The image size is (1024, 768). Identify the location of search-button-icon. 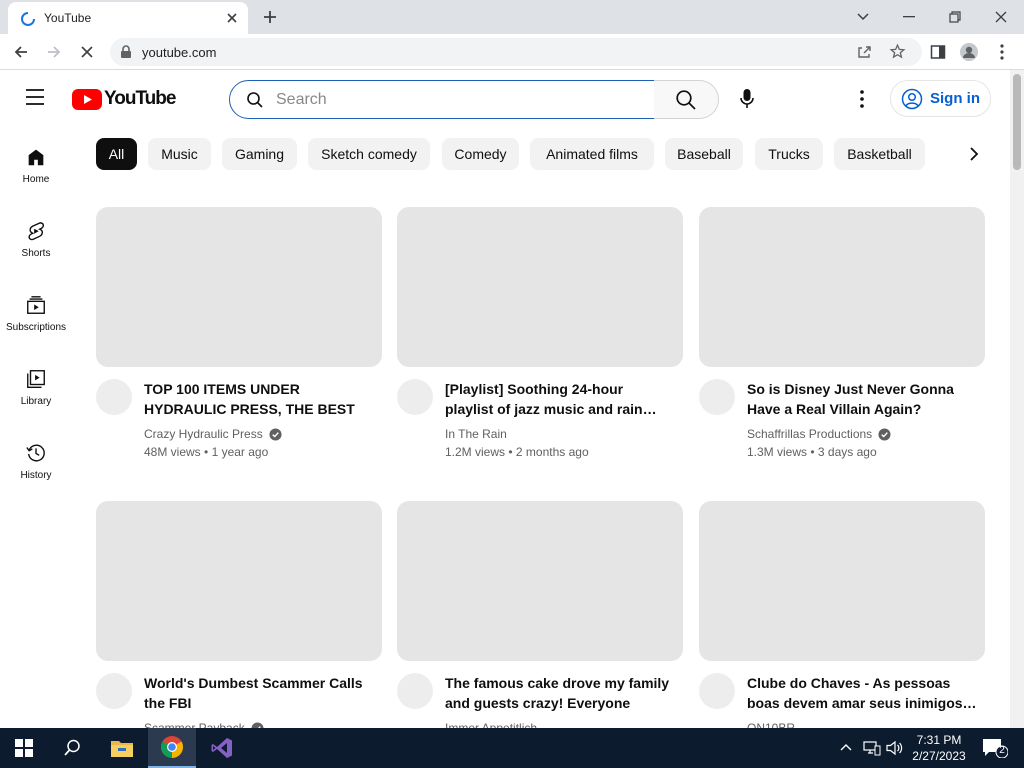
(686, 99).